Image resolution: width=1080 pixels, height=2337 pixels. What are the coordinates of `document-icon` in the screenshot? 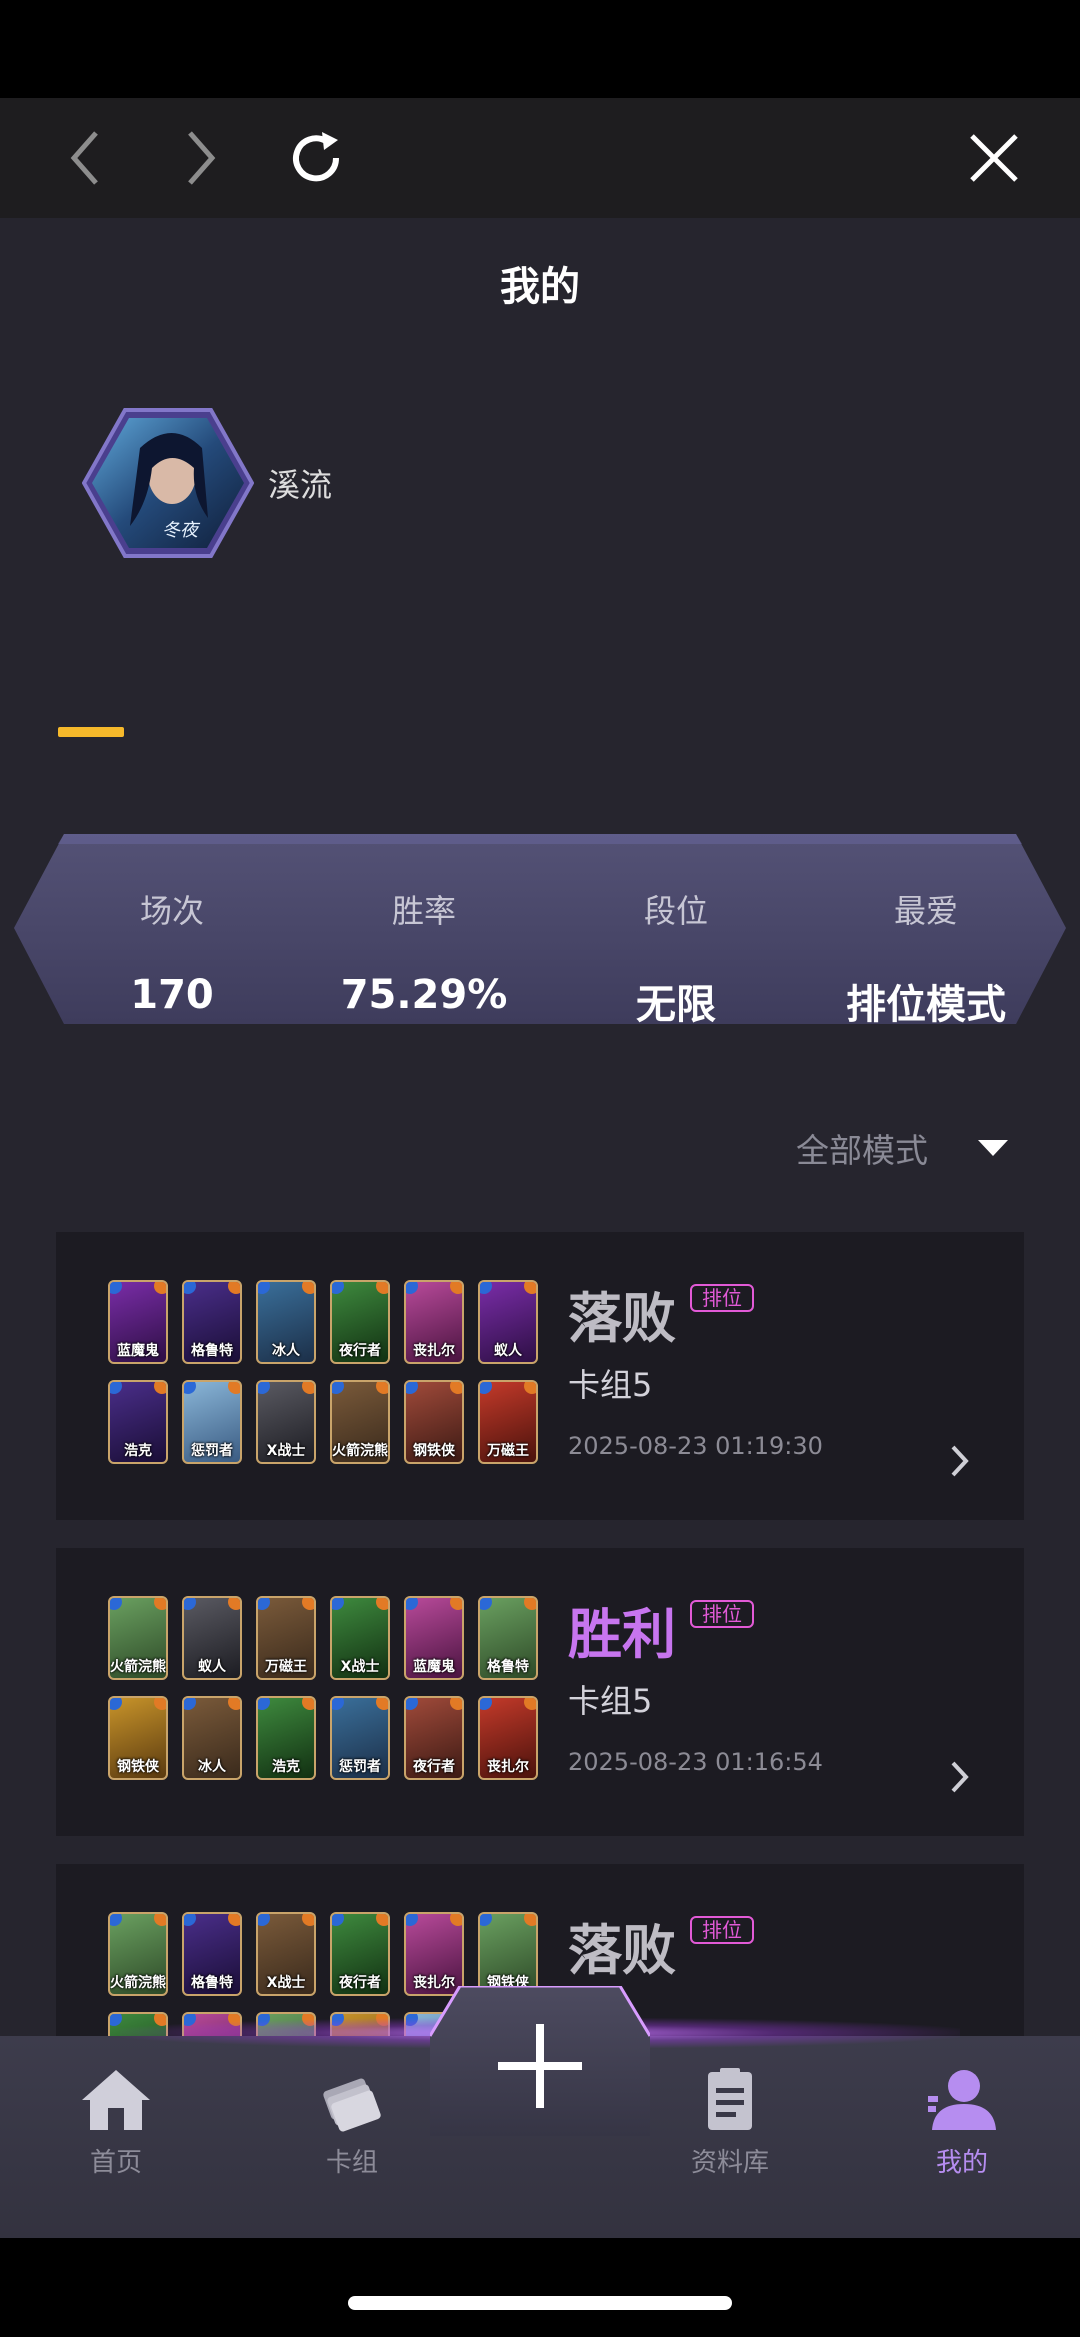 It's located at (730, 2099).